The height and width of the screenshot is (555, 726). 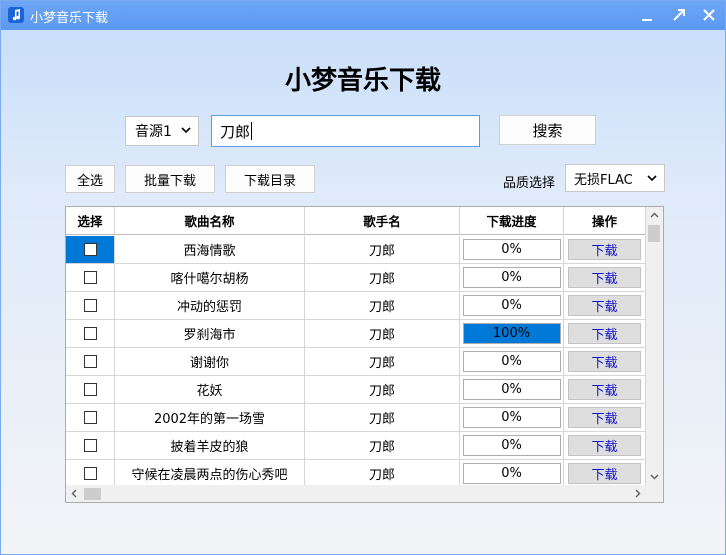 What do you see at coordinates (16, 15) in the screenshot?
I see `music-note-icon` at bounding box center [16, 15].